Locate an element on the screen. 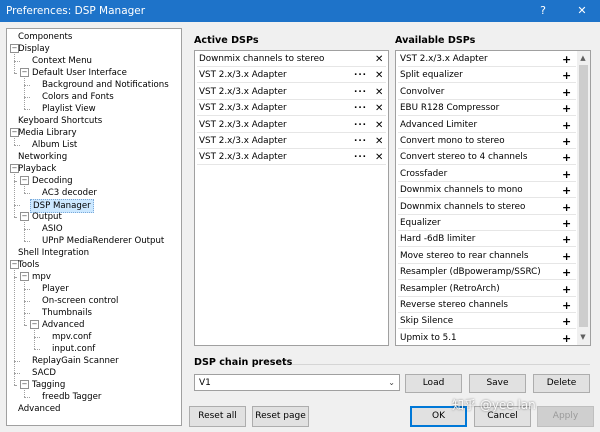 This screenshot has height=432, width=600. tree-item: − Media Library is located at coordinates (94, 133).